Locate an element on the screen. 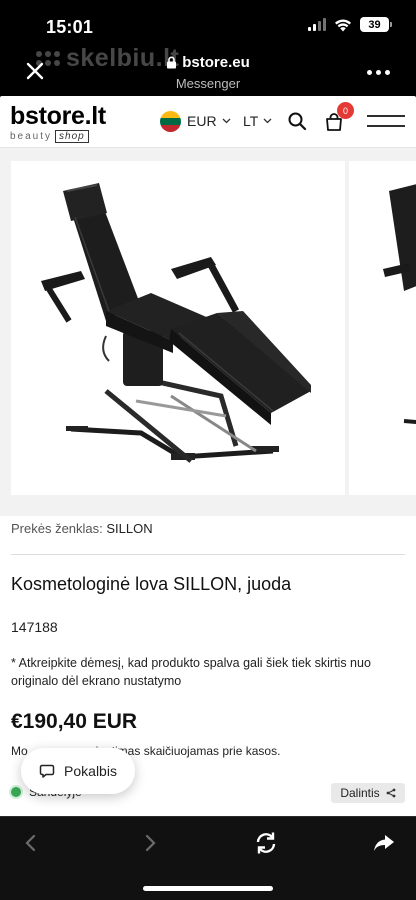 The width and height of the screenshot is (416, 900). browser-app-name: Messenger is located at coordinates (208, 83).